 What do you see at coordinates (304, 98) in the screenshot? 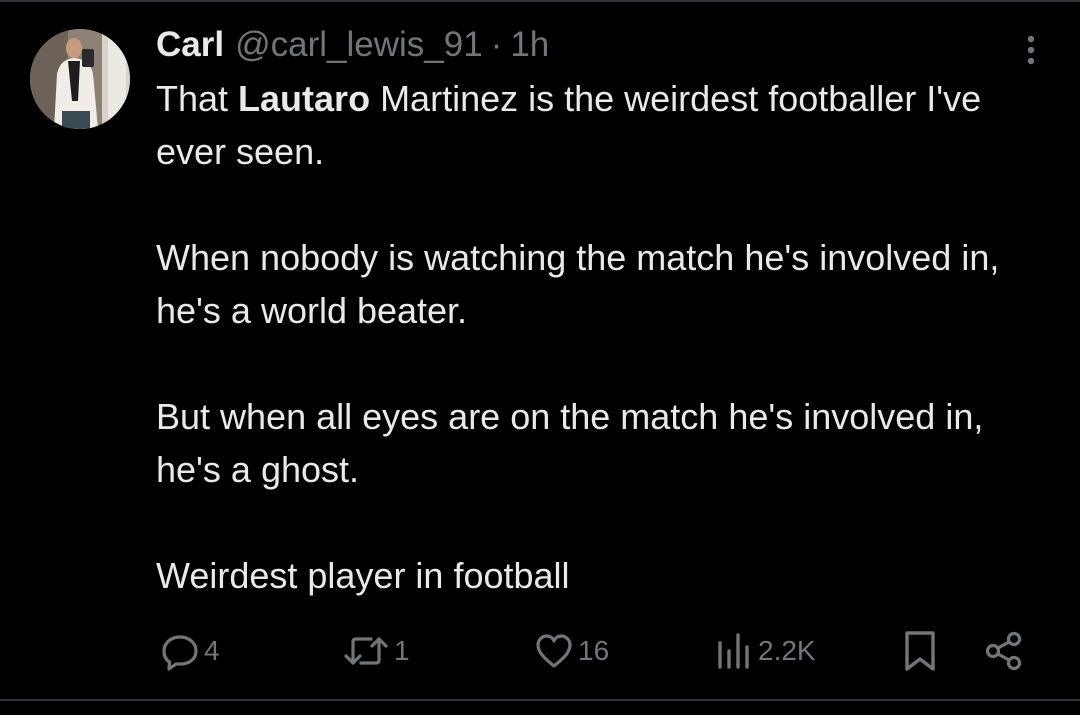
I see `highlighted-word: Lautaro` at bounding box center [304, 98].